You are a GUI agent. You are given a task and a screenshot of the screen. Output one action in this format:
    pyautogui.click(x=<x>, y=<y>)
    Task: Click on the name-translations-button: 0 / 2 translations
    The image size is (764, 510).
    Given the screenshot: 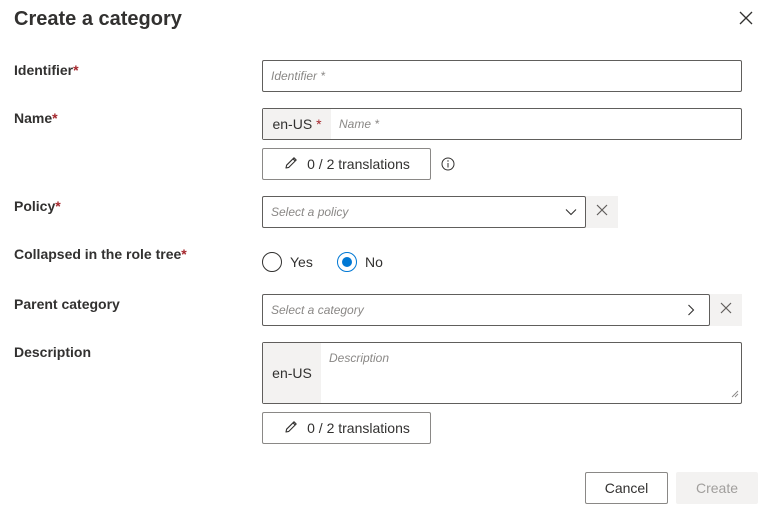 What is the action you would take?
    pyautogui.click(x=346, y=164)
    